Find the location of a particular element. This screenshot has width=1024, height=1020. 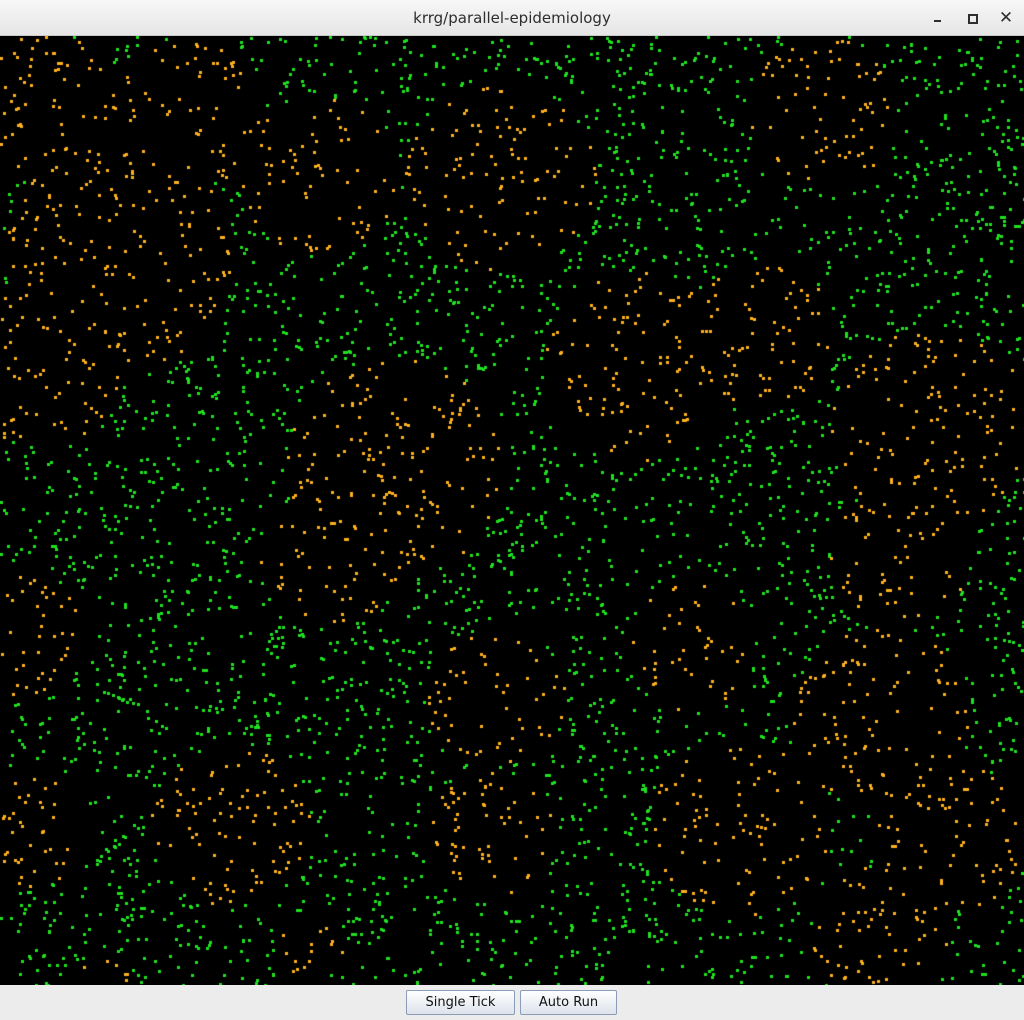

close-button: ✕ is located at coordinates (1006, 18).